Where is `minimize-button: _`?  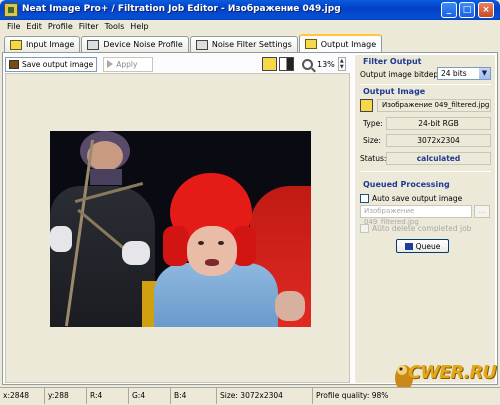
minimize-button: _ is located at coordinates (449, 10).